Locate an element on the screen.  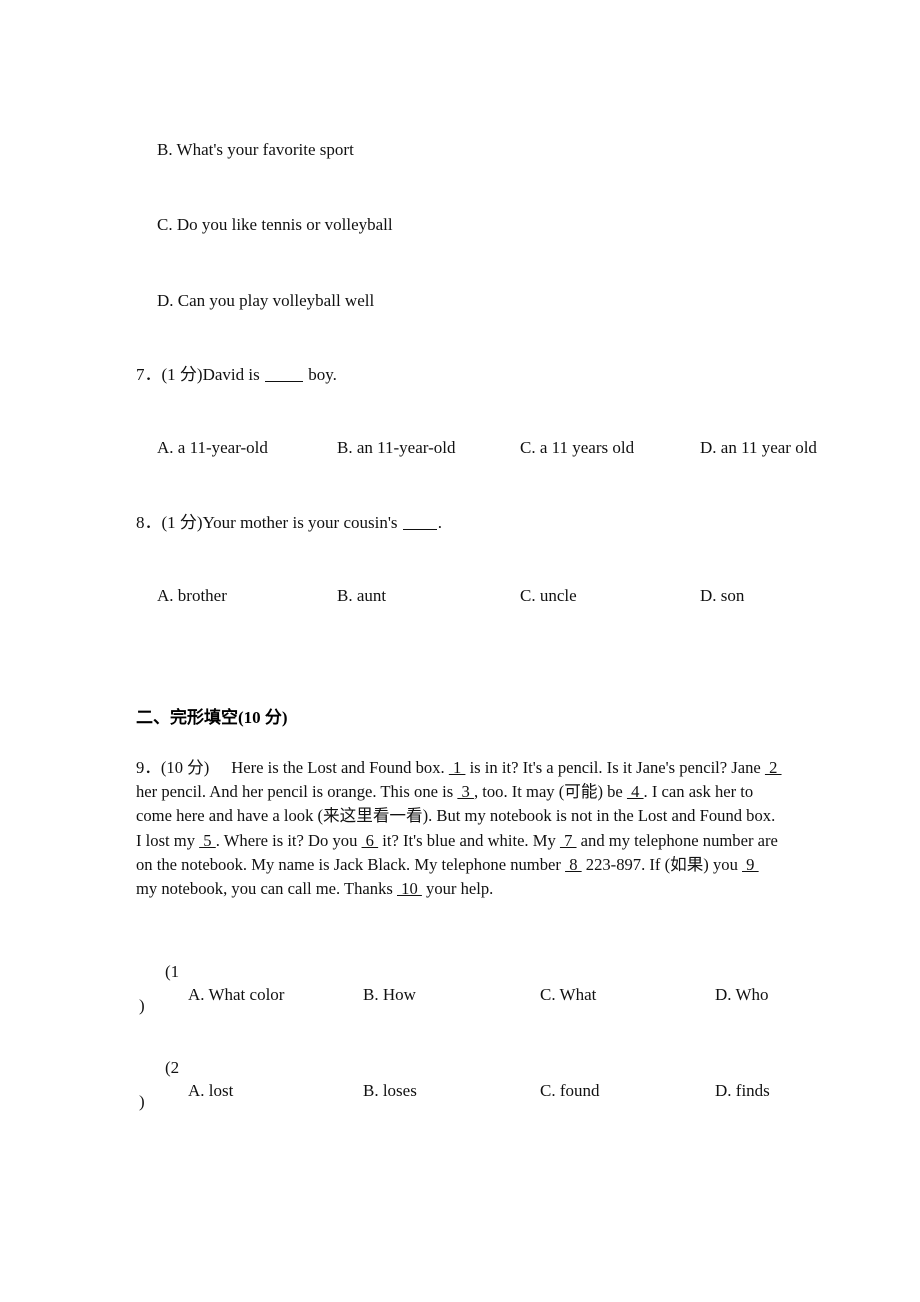
cloze-number: 9． is located at coordinates (148, 767).